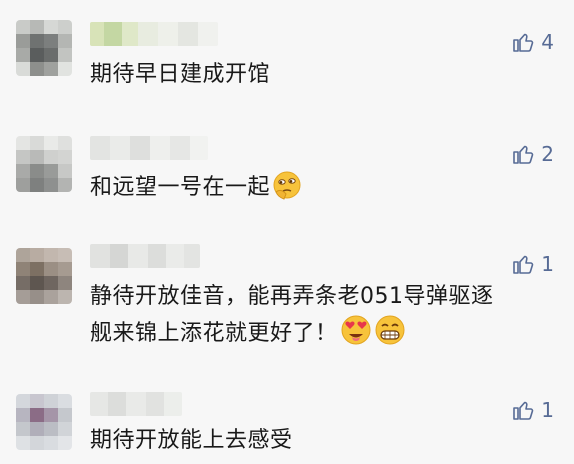 The height and width of the screenshot is (464, 574). I want to click on thinking-smug-emoji, so click(287, 185).